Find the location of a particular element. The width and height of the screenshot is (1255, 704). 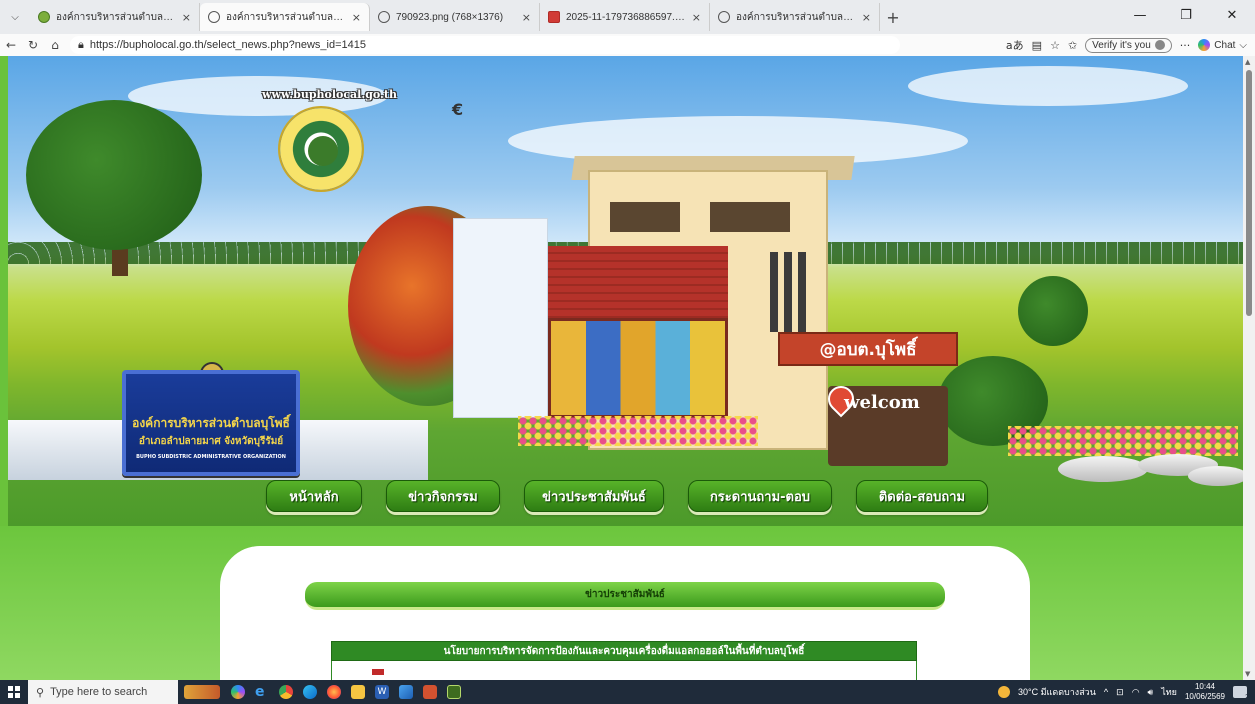

edge-icon is located at coordinates (310, 692).